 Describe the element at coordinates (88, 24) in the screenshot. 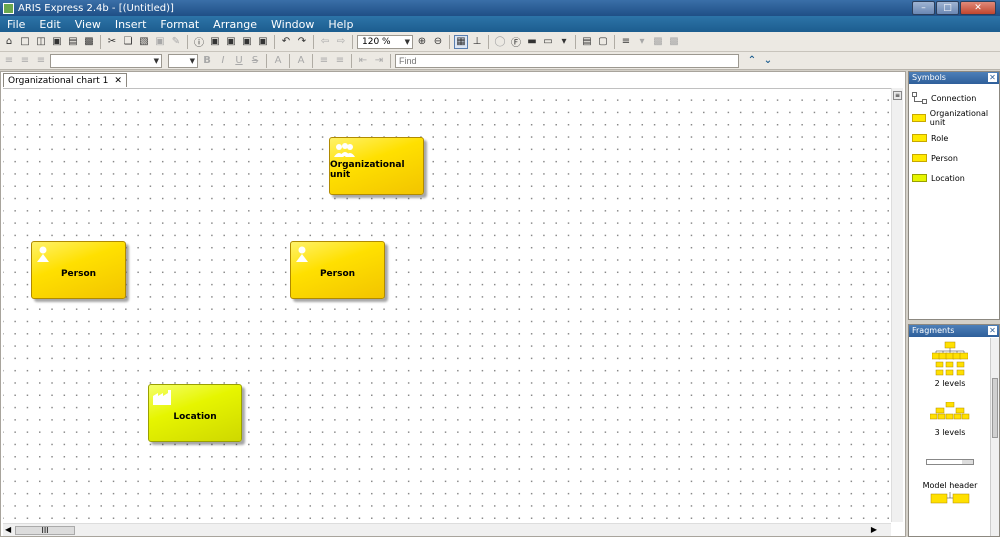

I see `menu-view: View` at that location.